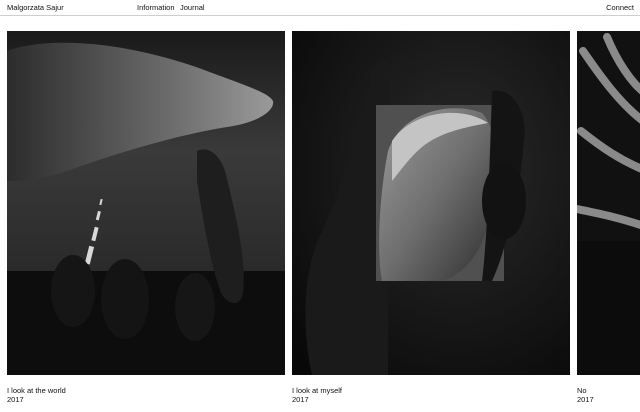 This screenshot has height=412, width=640. What do you see at coordinates (36, 390) in the screenshot?
I see `project-title: I look at the world` at bounding box center [36, 390].